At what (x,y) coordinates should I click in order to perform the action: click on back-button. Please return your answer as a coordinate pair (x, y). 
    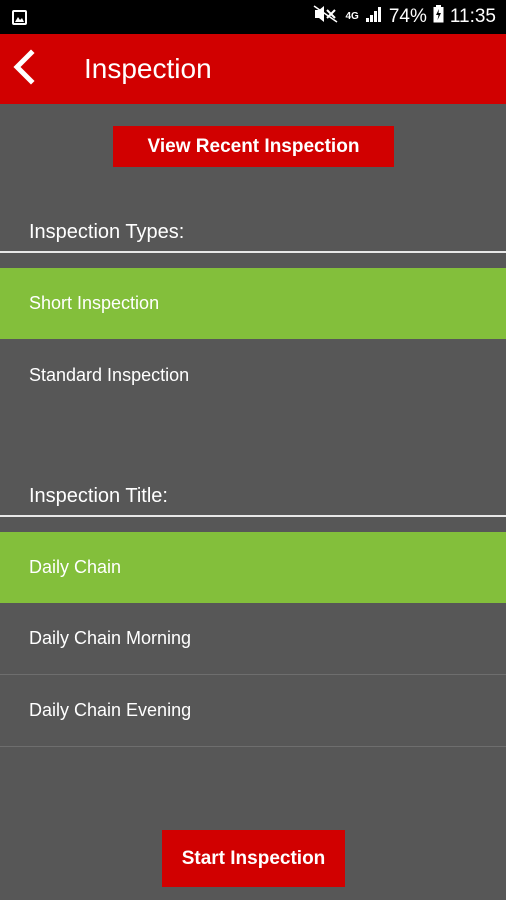
    Looking at the image, I should click on (24, 69).